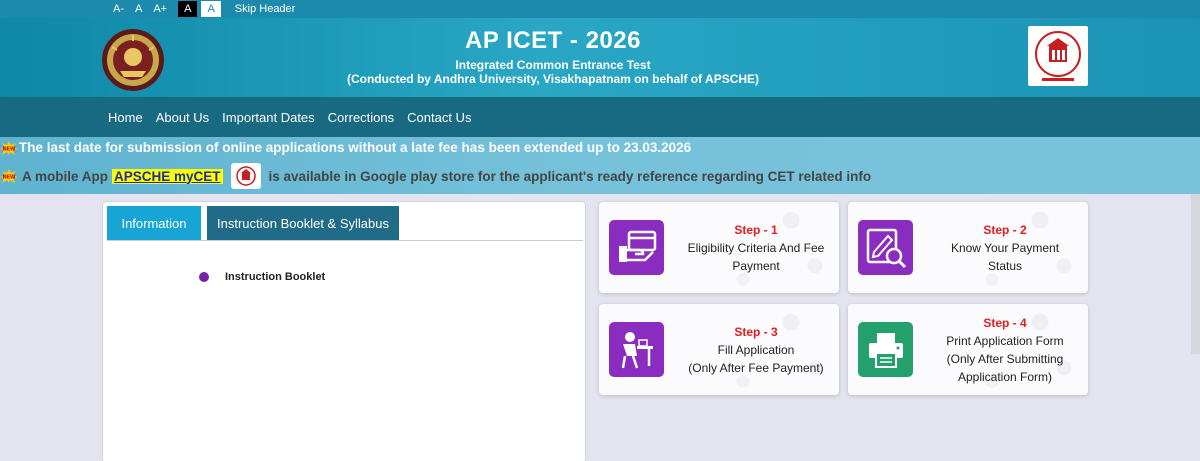 This screenshot has width=1200, height=461. What do you see at coordinates (553, 65) in the screenshot?
I see `page-subtitle: Integrated Common Entrance Test` at bounding box center [553, 65].